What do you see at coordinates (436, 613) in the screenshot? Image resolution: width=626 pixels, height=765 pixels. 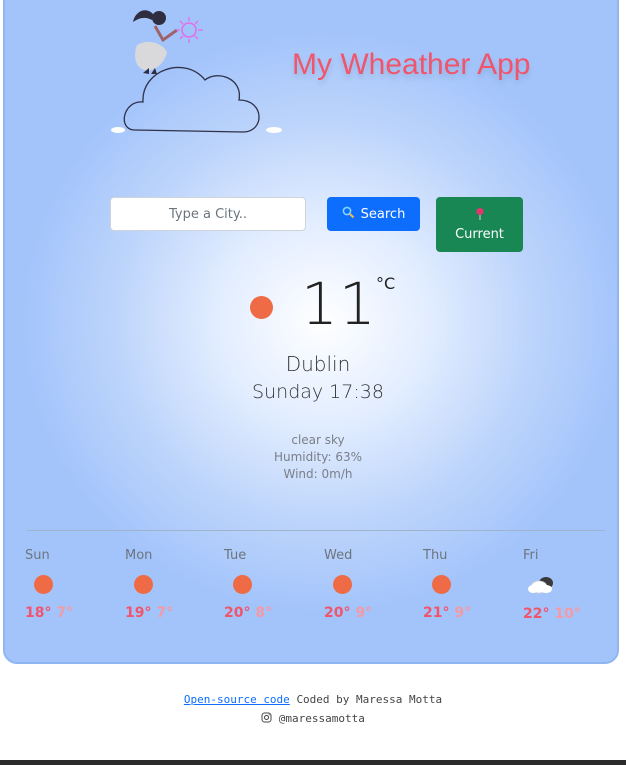 I see `forecast-max-temp: 21°` at bounding box center [436, 613].